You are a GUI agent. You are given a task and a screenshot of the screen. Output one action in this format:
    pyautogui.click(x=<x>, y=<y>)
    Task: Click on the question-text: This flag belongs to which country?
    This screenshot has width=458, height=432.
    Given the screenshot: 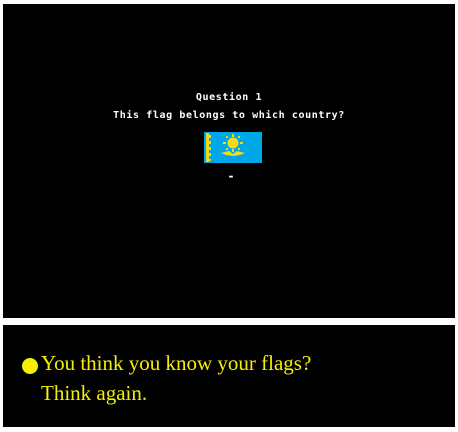 What is the action you would take?
    pyautogui.click(x=229, y=115)
    